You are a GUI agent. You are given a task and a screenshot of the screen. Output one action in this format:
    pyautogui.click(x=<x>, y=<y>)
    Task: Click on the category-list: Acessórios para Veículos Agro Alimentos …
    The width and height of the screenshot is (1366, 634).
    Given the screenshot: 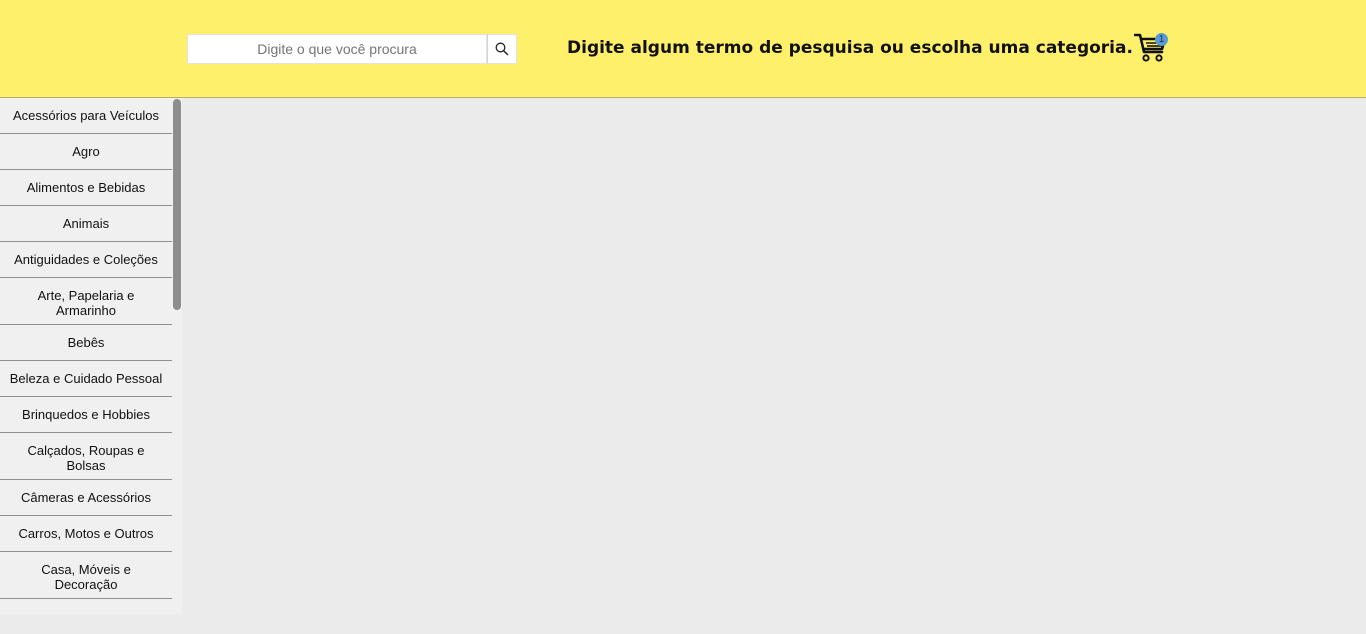 What is the action you would take?
    pyautogui.click(x=86, y=356)
    